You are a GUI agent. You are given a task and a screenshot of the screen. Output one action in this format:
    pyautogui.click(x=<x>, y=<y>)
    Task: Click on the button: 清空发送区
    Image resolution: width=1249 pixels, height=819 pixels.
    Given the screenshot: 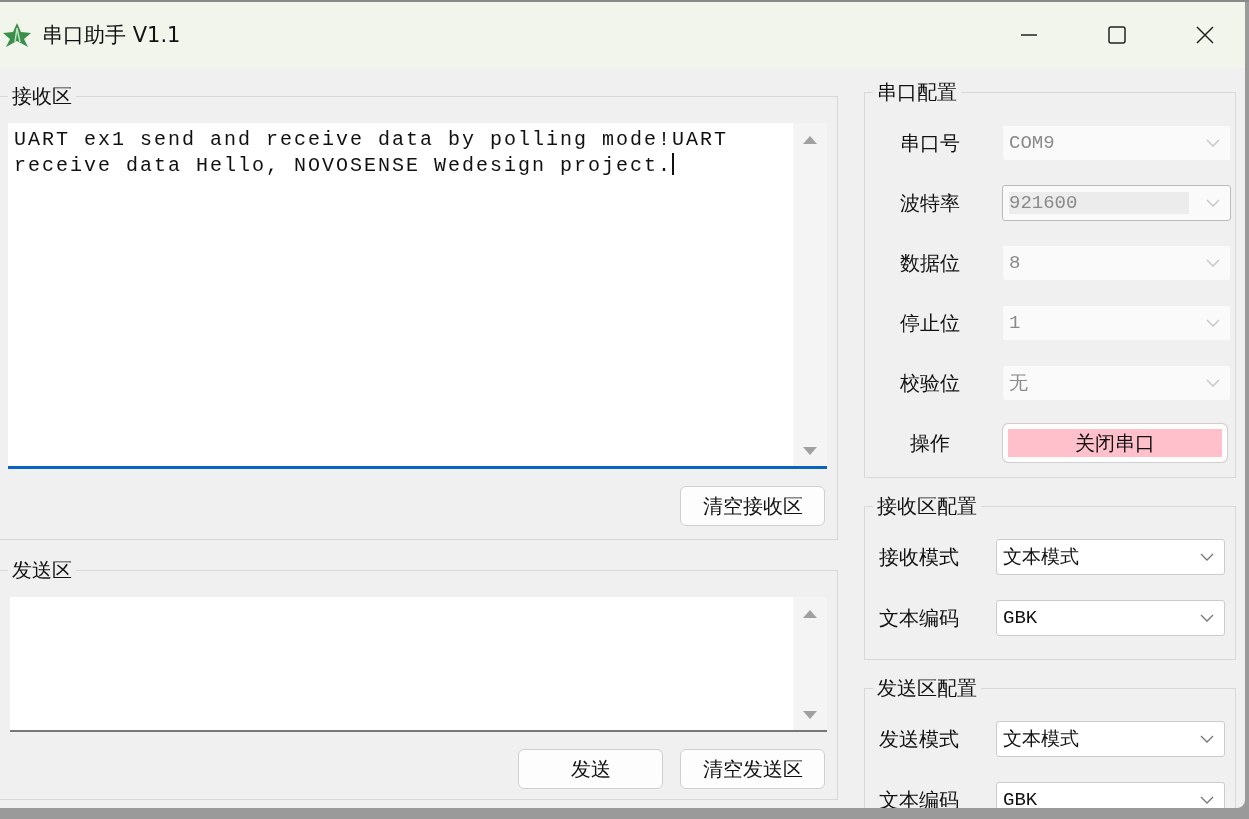 What is the action you would take?
    pyautogui.click(x=752, y=769)
    